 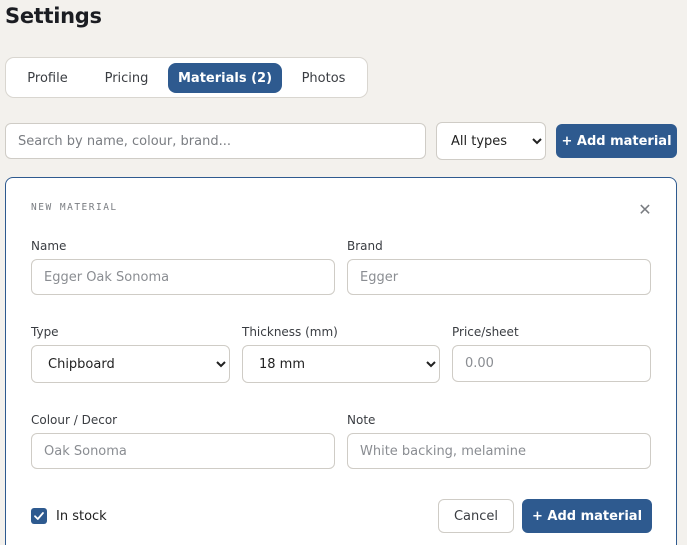 I want to click on type-label: Type, so click(x=45, y=332).